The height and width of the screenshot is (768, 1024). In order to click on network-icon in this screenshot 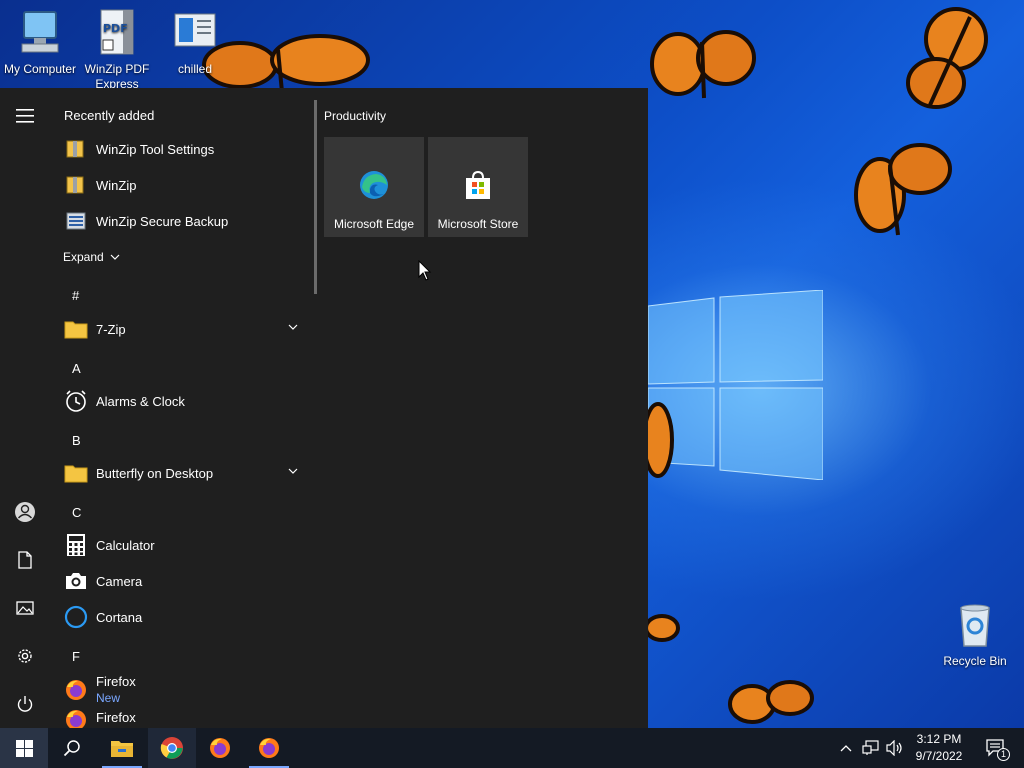, I will do `click(870, 747)`.